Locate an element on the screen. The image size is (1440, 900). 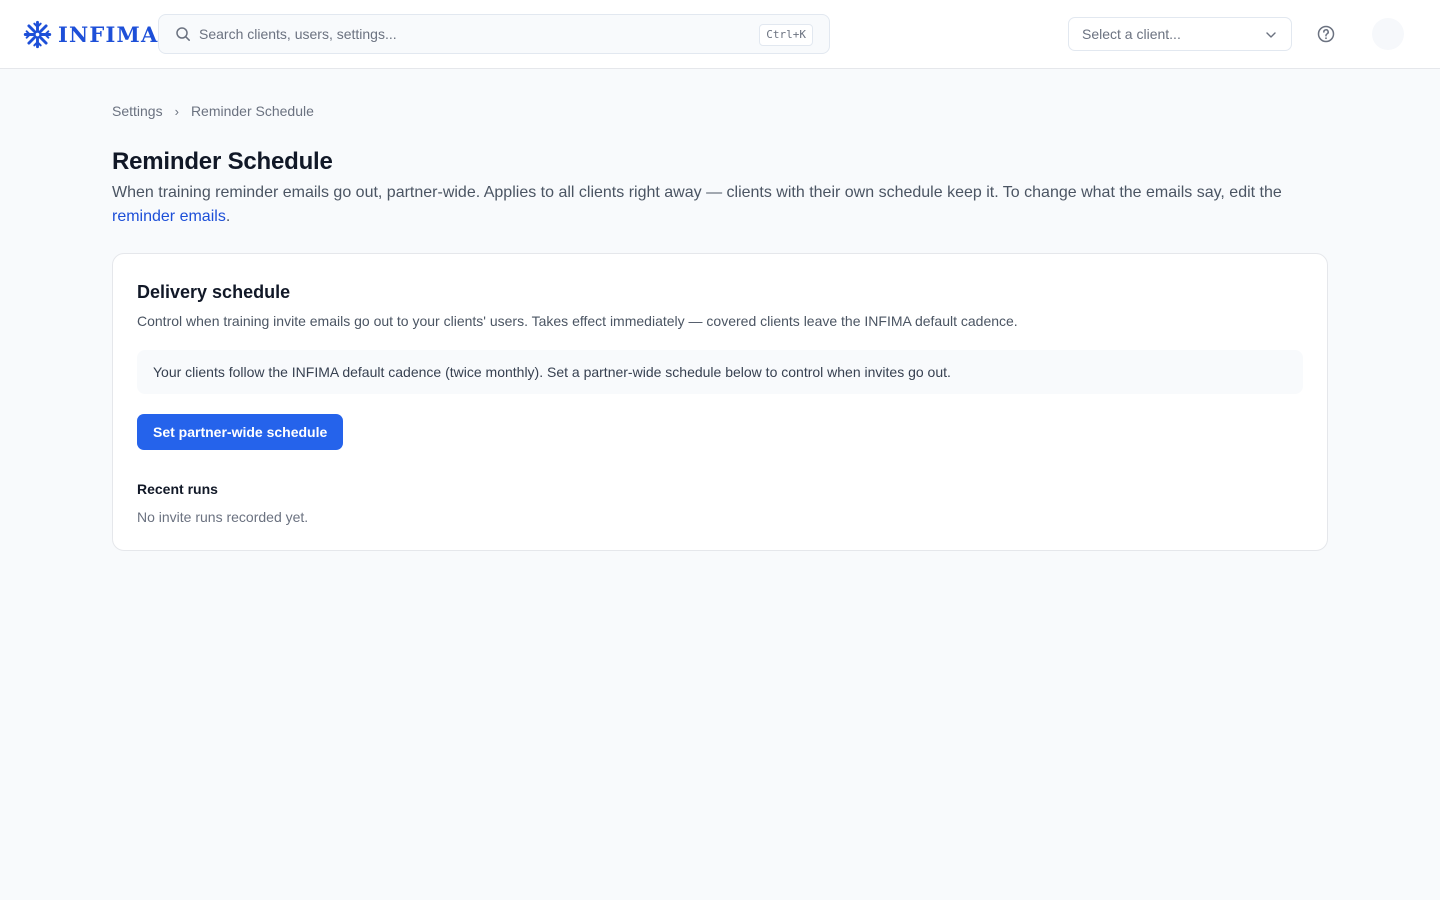
page-title: Reminder Schedule is located at coordinates (222, 161).